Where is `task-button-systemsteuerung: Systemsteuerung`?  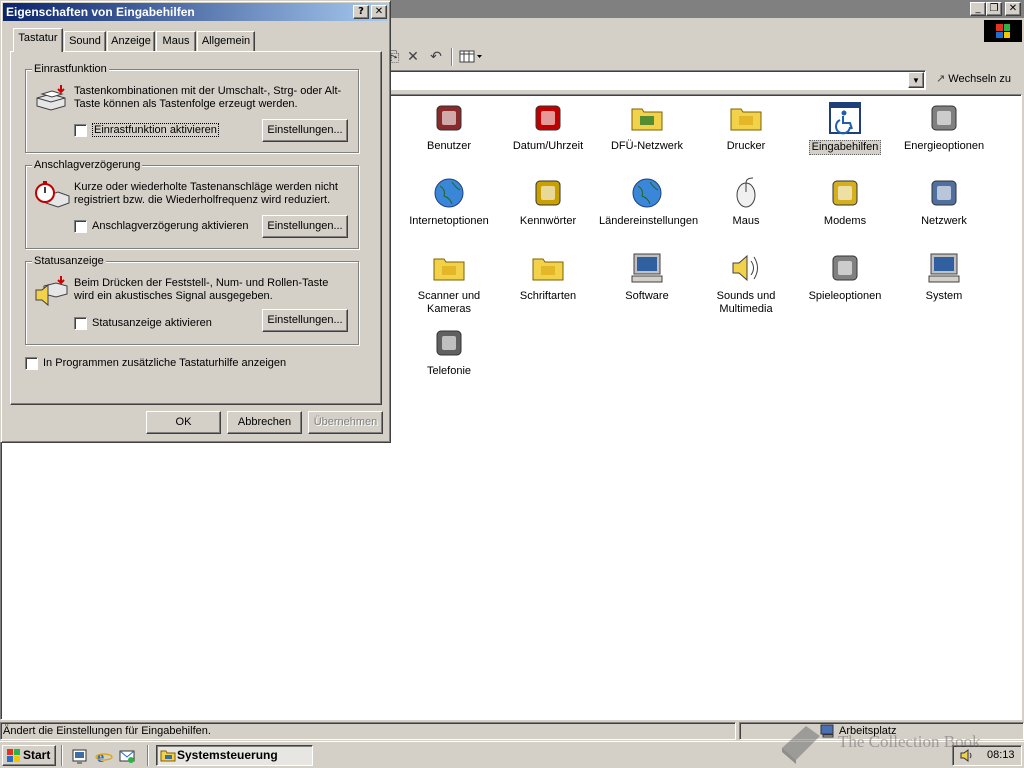
task-button-systemsteuerung: Systemsteuerung is located at coordinates (234, 755).